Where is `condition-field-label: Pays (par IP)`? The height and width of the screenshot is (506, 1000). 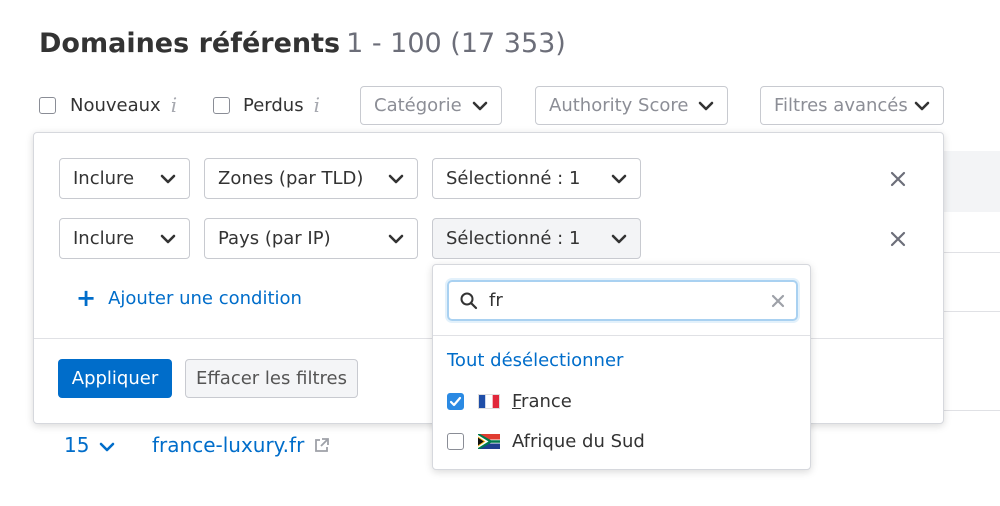
condition-field-label: Pays (par IP) is located at coordinates (274, 238).